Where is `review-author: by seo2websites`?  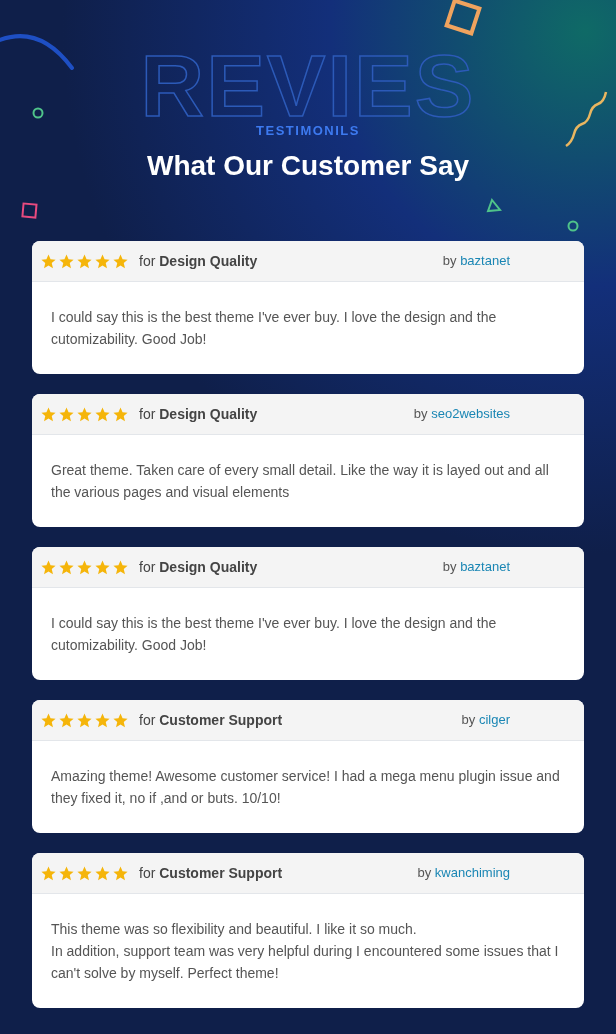 review-author: by seo2websites is located at coordinates (461, 414).